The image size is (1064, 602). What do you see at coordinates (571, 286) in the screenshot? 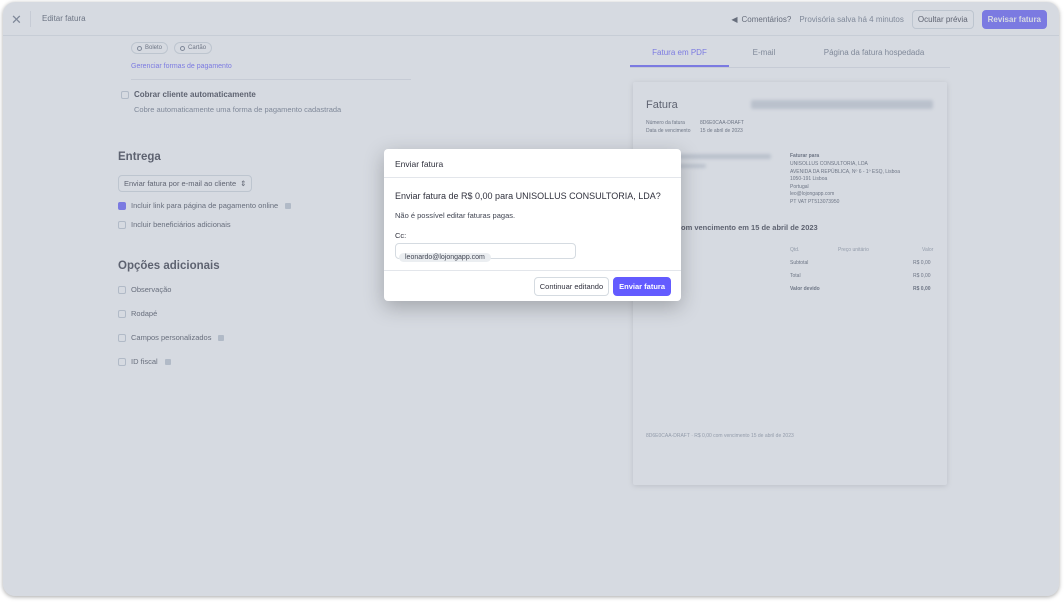
I see `continue-editing-button: Continuar editando` at bounding box center [571, 286].